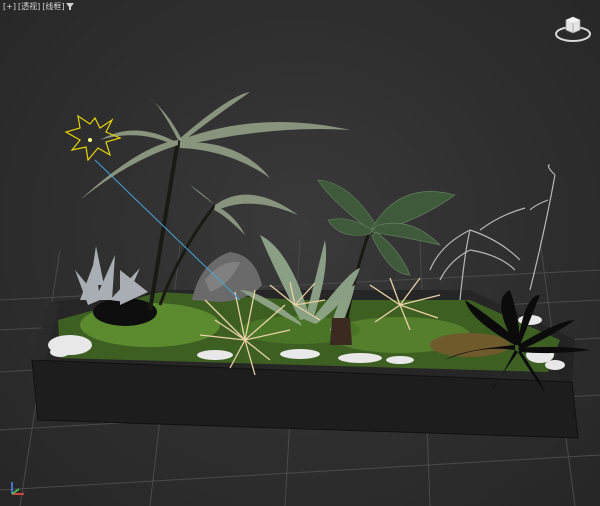 The image size is (600, 506). I want to click on wispy-fern-right, so click(492, 232).